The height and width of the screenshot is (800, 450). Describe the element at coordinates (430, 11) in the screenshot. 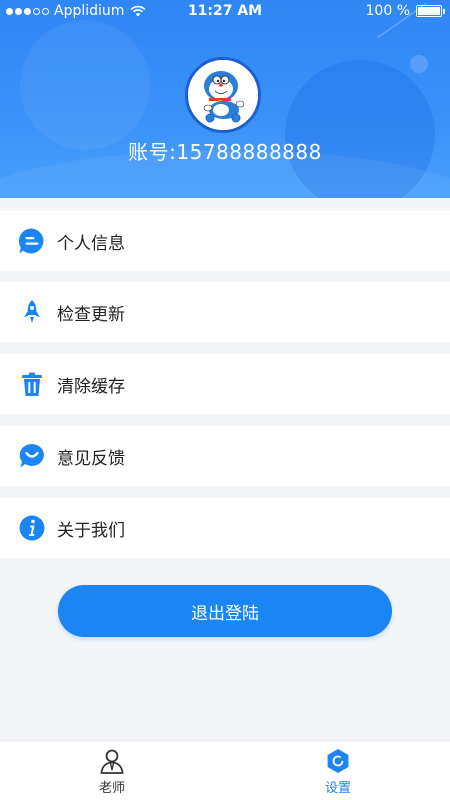

I see `battery-icon` at that location.